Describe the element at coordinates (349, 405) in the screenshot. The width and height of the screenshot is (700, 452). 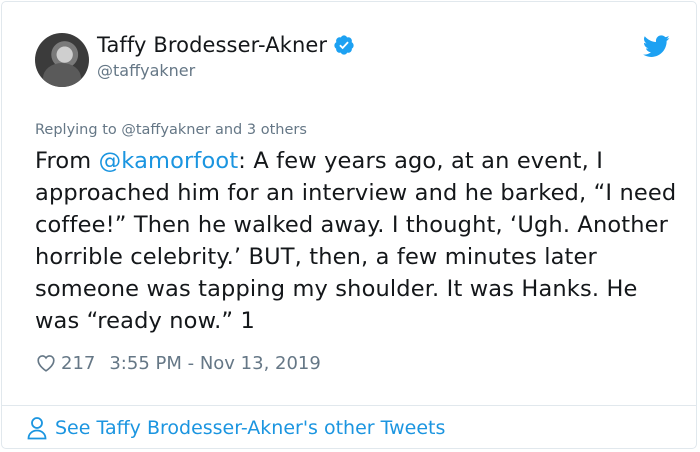
I see `divider` at that location.